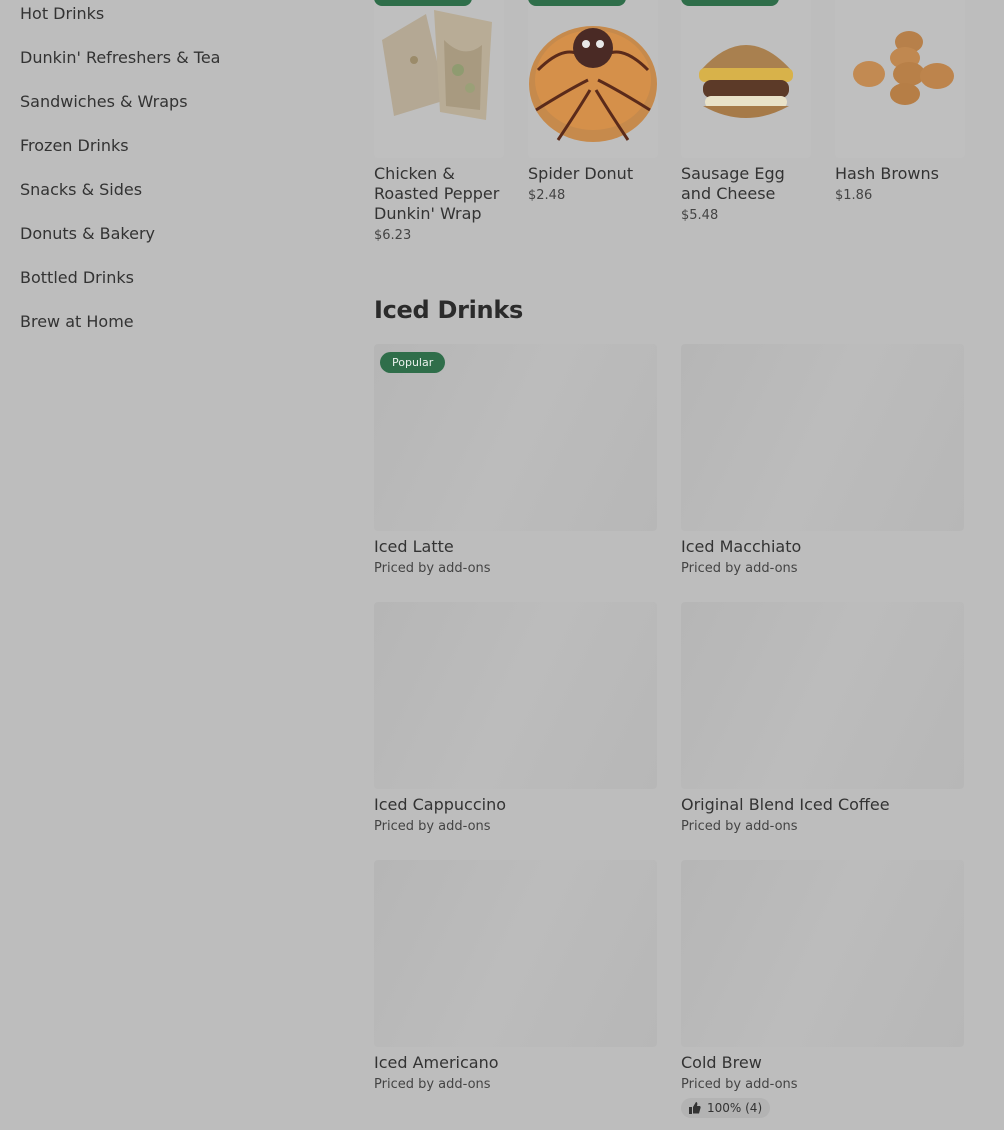  What do you see at coordinates (62, 13) in the screenshot?
I see `sidebar-item-hot-drinks: Hot Drinks` at bounding box center [62, 13].